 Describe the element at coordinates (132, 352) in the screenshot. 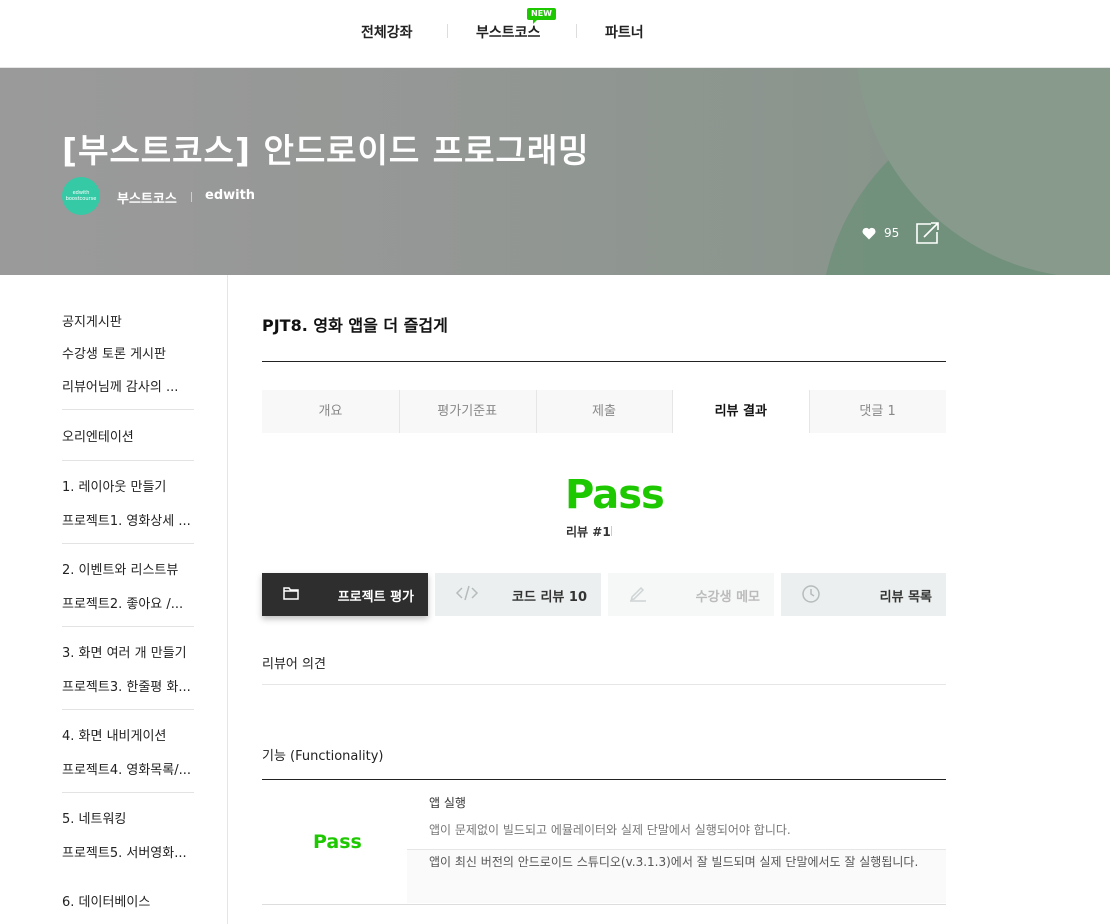

I see `sidebar-item-discussion: 수강생 토론 게시판` at that location.